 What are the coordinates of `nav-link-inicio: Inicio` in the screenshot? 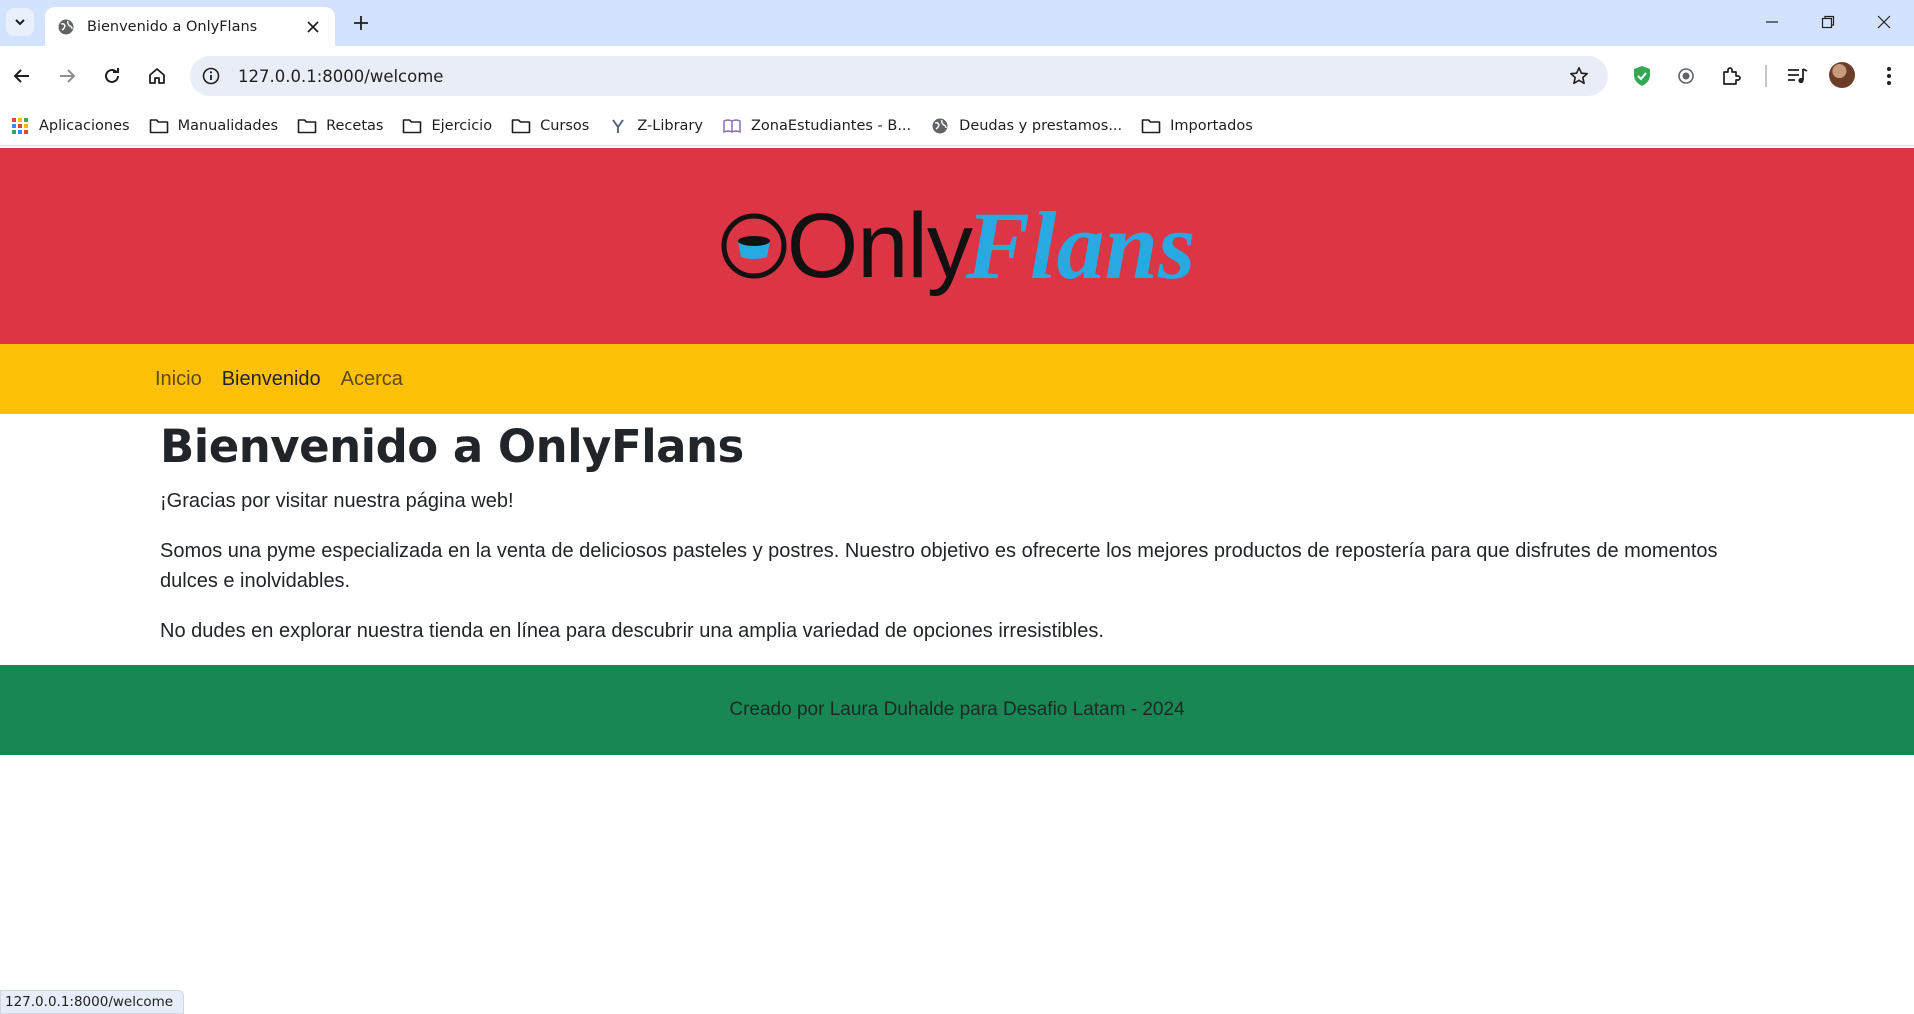 It's located at (178, 379).